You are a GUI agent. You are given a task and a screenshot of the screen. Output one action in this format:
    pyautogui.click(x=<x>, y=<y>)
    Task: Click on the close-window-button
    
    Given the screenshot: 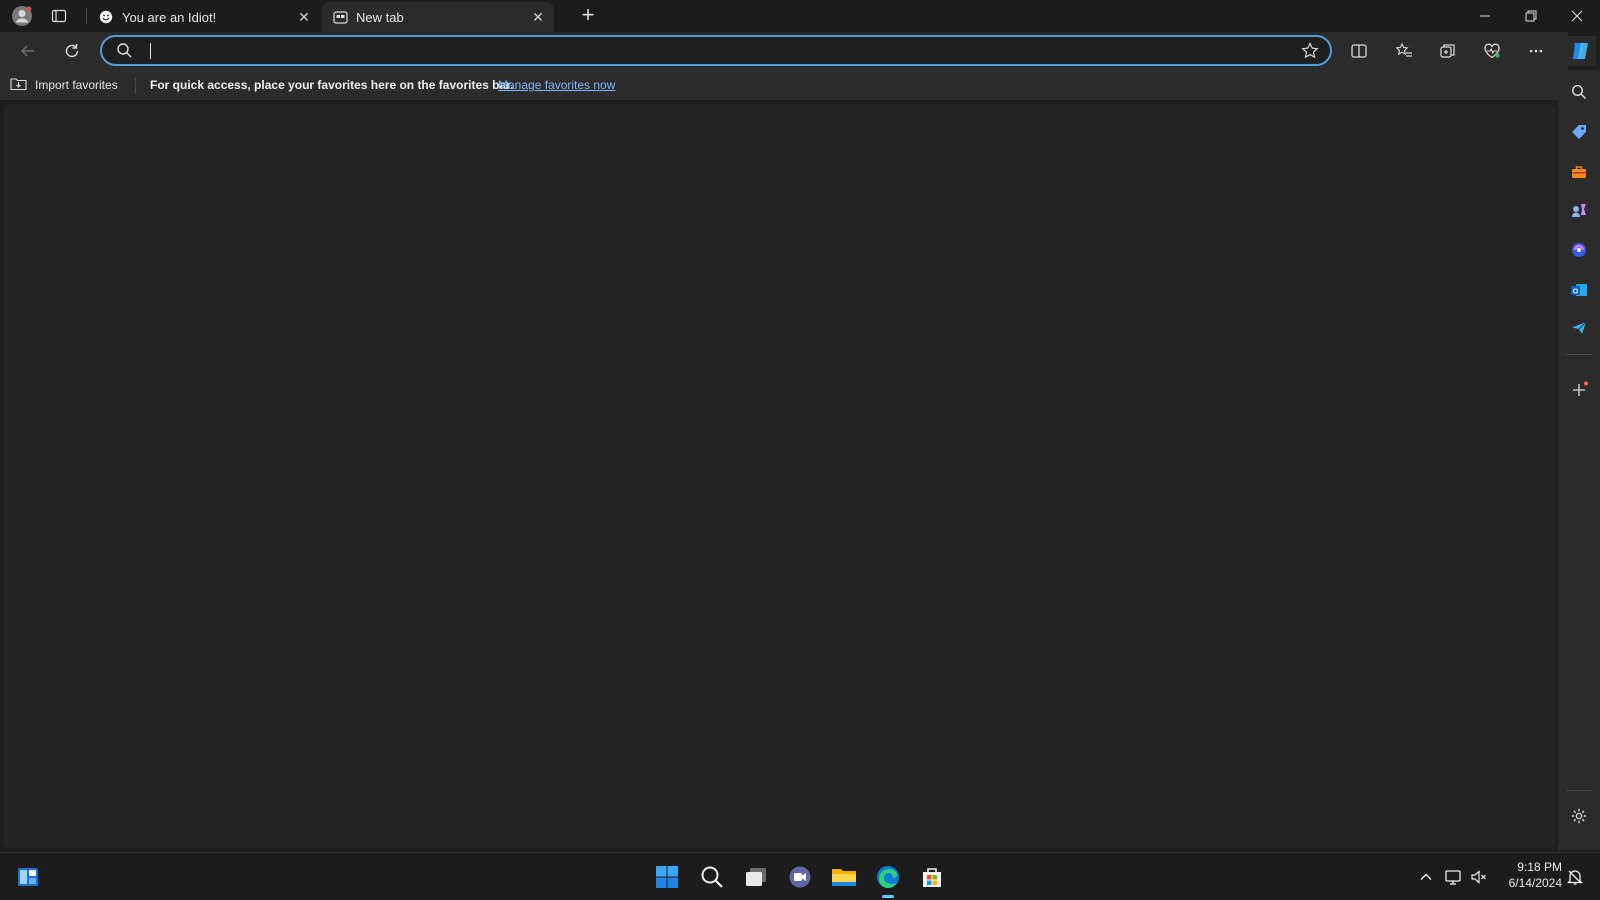 What is the action you would take?
    pyautogui.click(x=1577, y=16)
    